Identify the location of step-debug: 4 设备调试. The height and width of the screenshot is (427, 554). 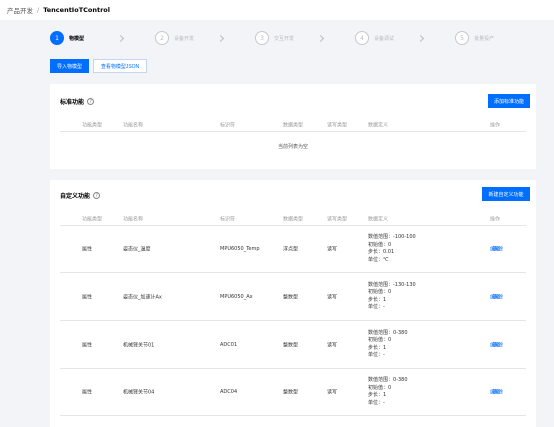
(374, 38).